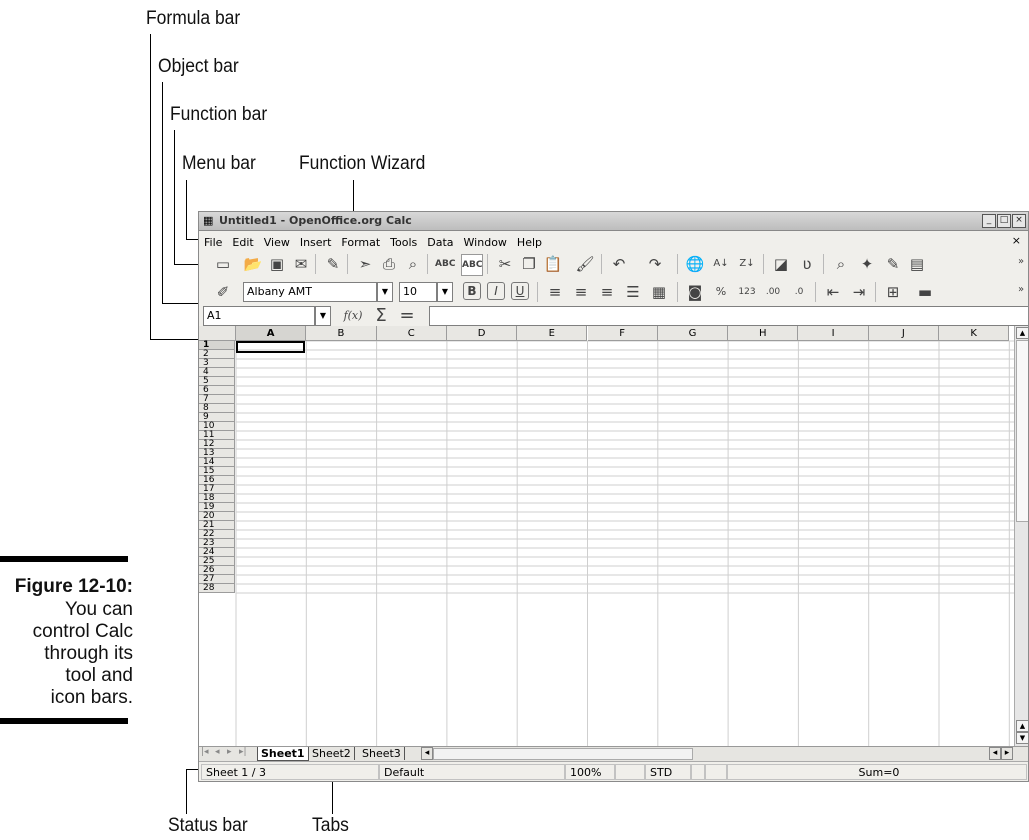 The width and height of the screenshot is (1029, 840). I want to click on cut-icon: ✂, so click(505, 264).